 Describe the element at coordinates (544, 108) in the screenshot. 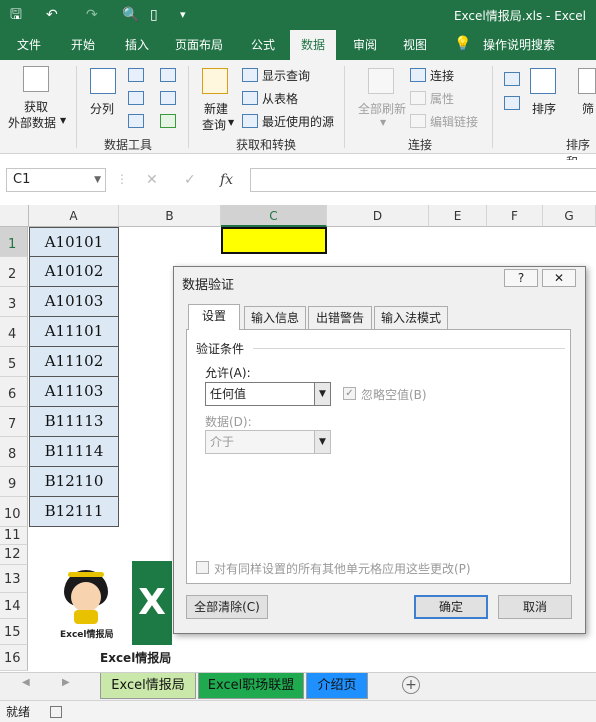

I see `sort-button: 排序` at that location.